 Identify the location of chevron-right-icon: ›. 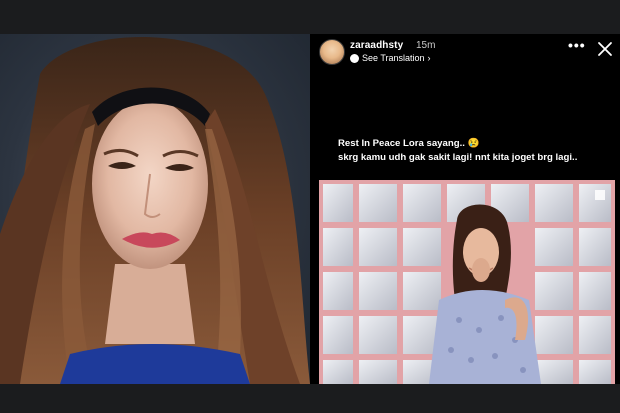
(429, 58).